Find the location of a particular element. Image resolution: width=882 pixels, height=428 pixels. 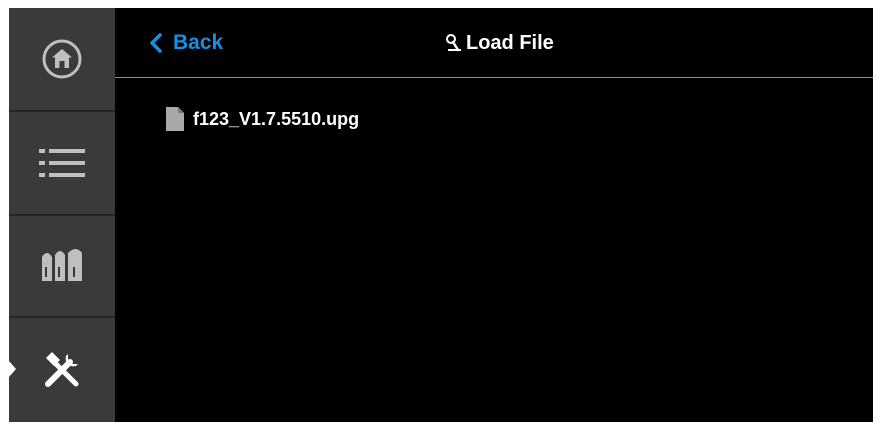

active-indicator is located at coordinates (12, 369).